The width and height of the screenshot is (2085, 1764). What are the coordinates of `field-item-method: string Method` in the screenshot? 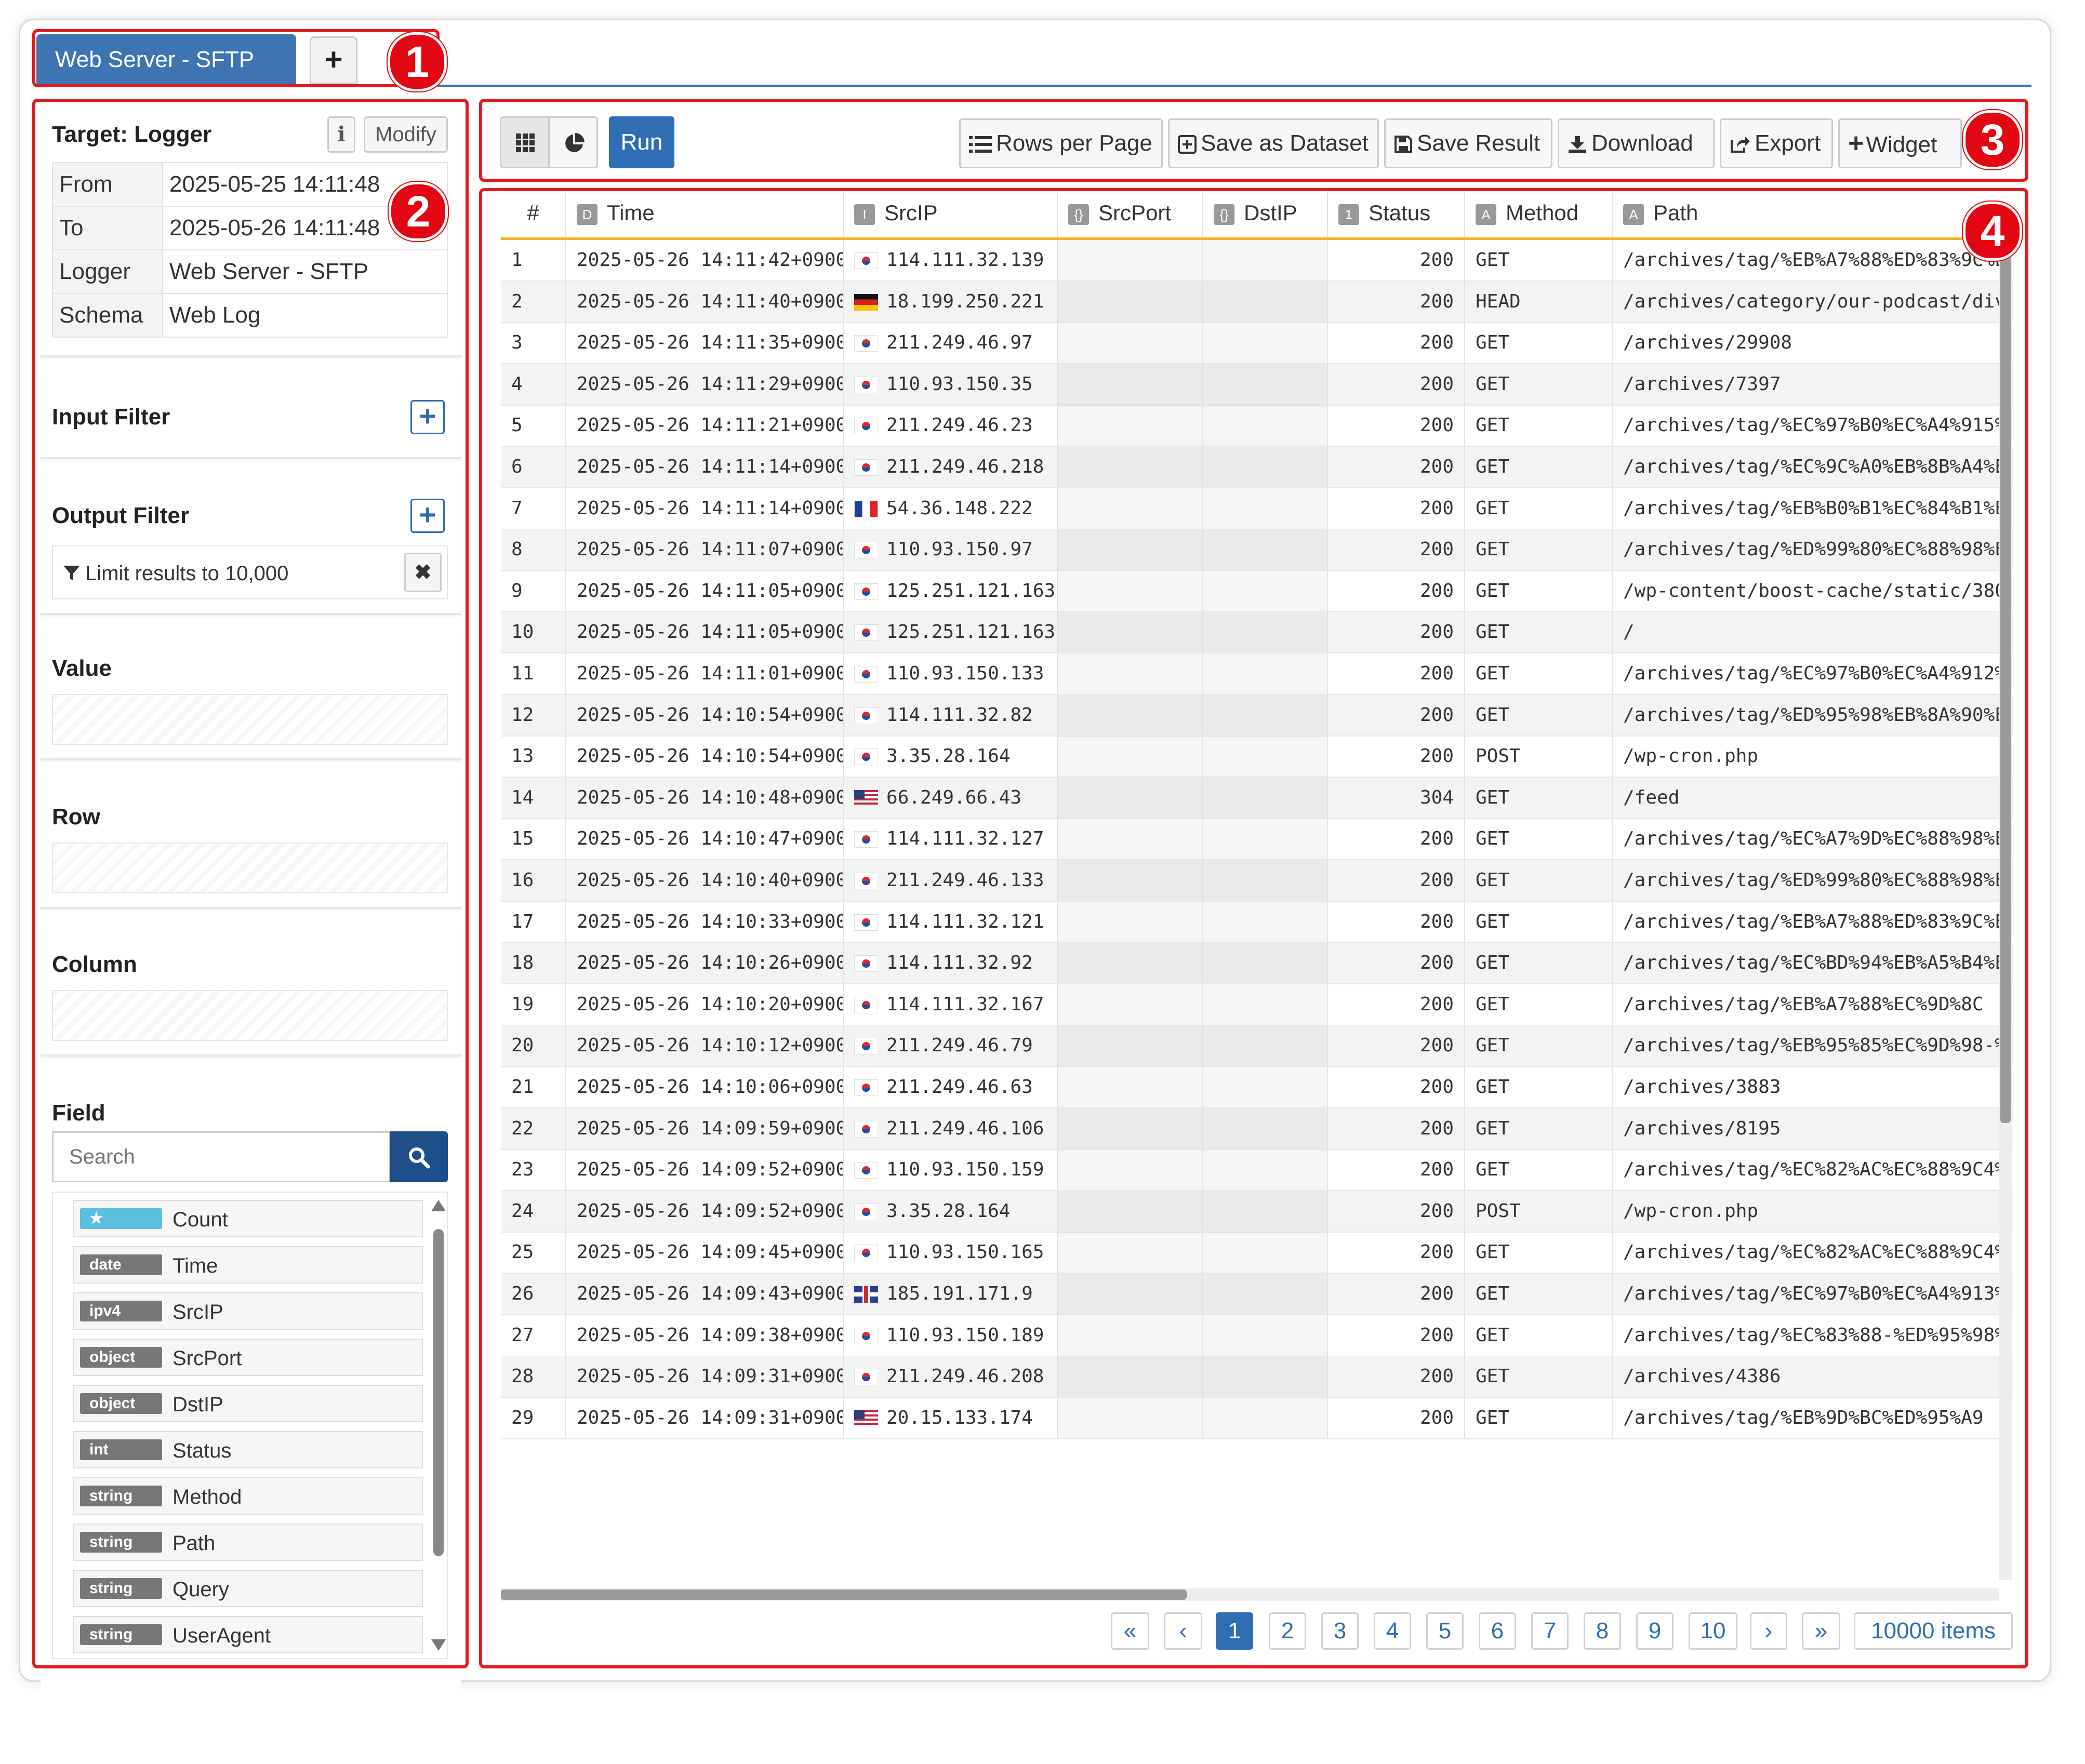 It's located at (248, 1496).